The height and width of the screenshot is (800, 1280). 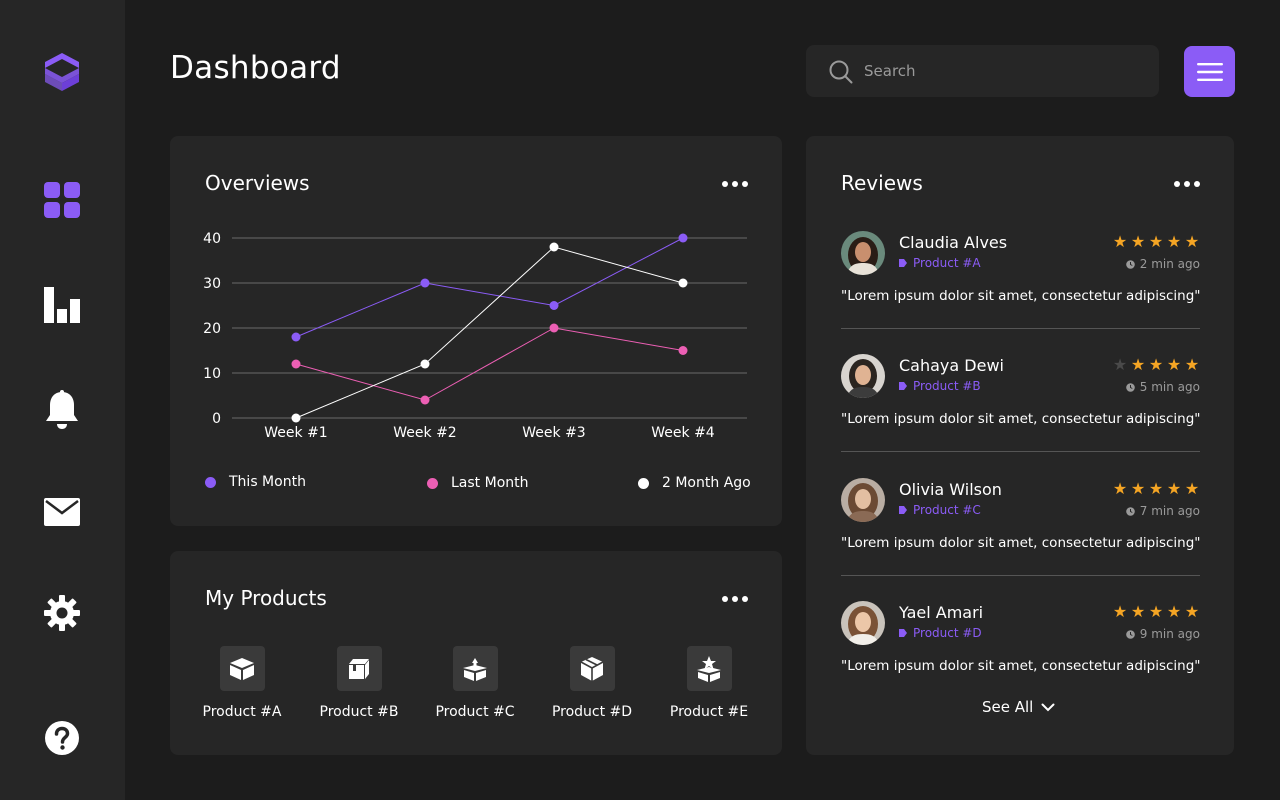 I want to click on box-icon, so click(x=242, y=668).